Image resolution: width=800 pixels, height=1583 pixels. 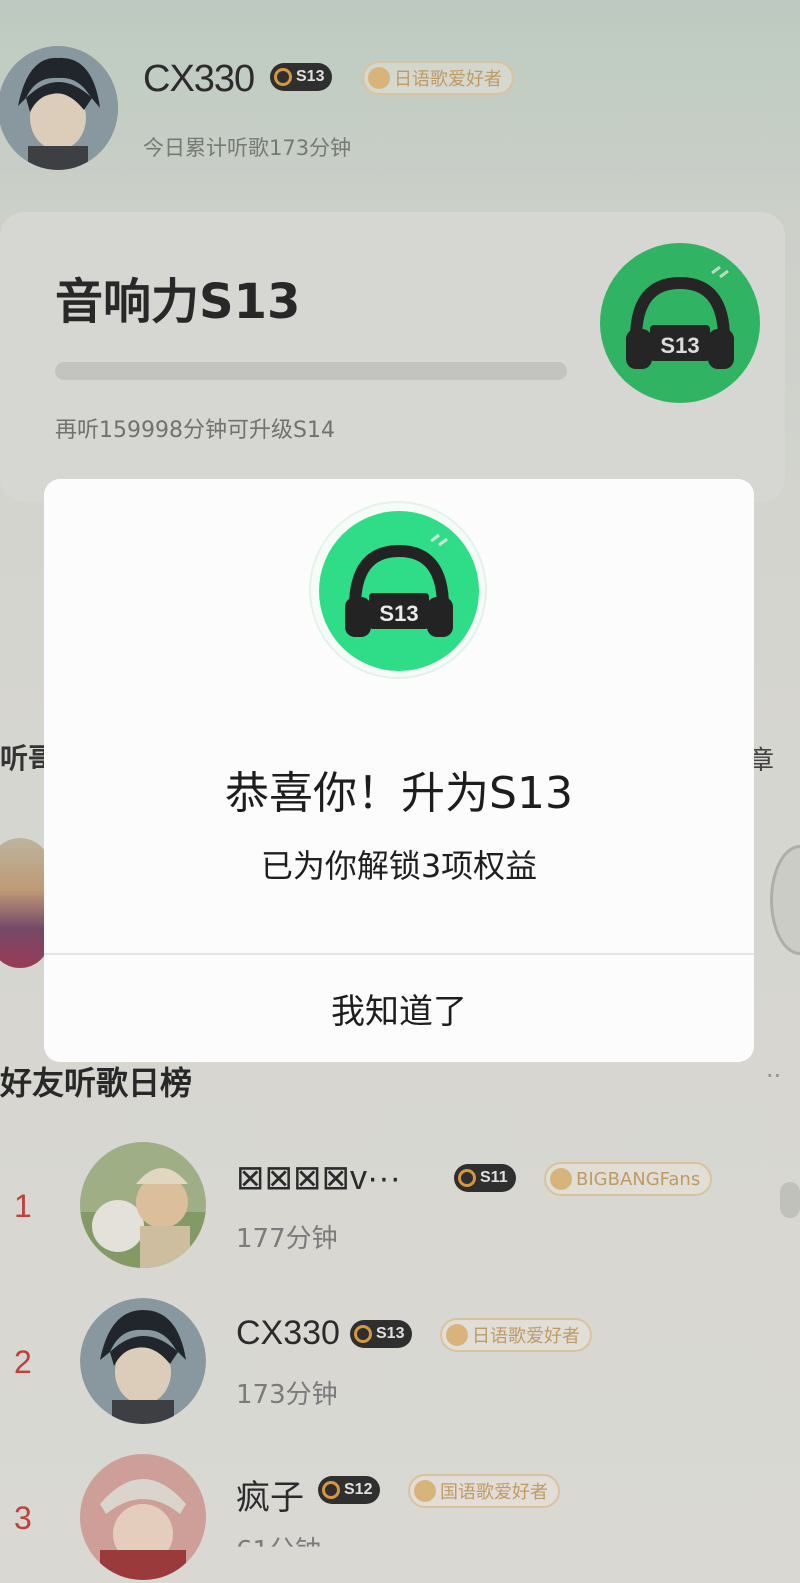 I want to click on acknowledge-button: 我知道了, so click(x=399, y=1008).